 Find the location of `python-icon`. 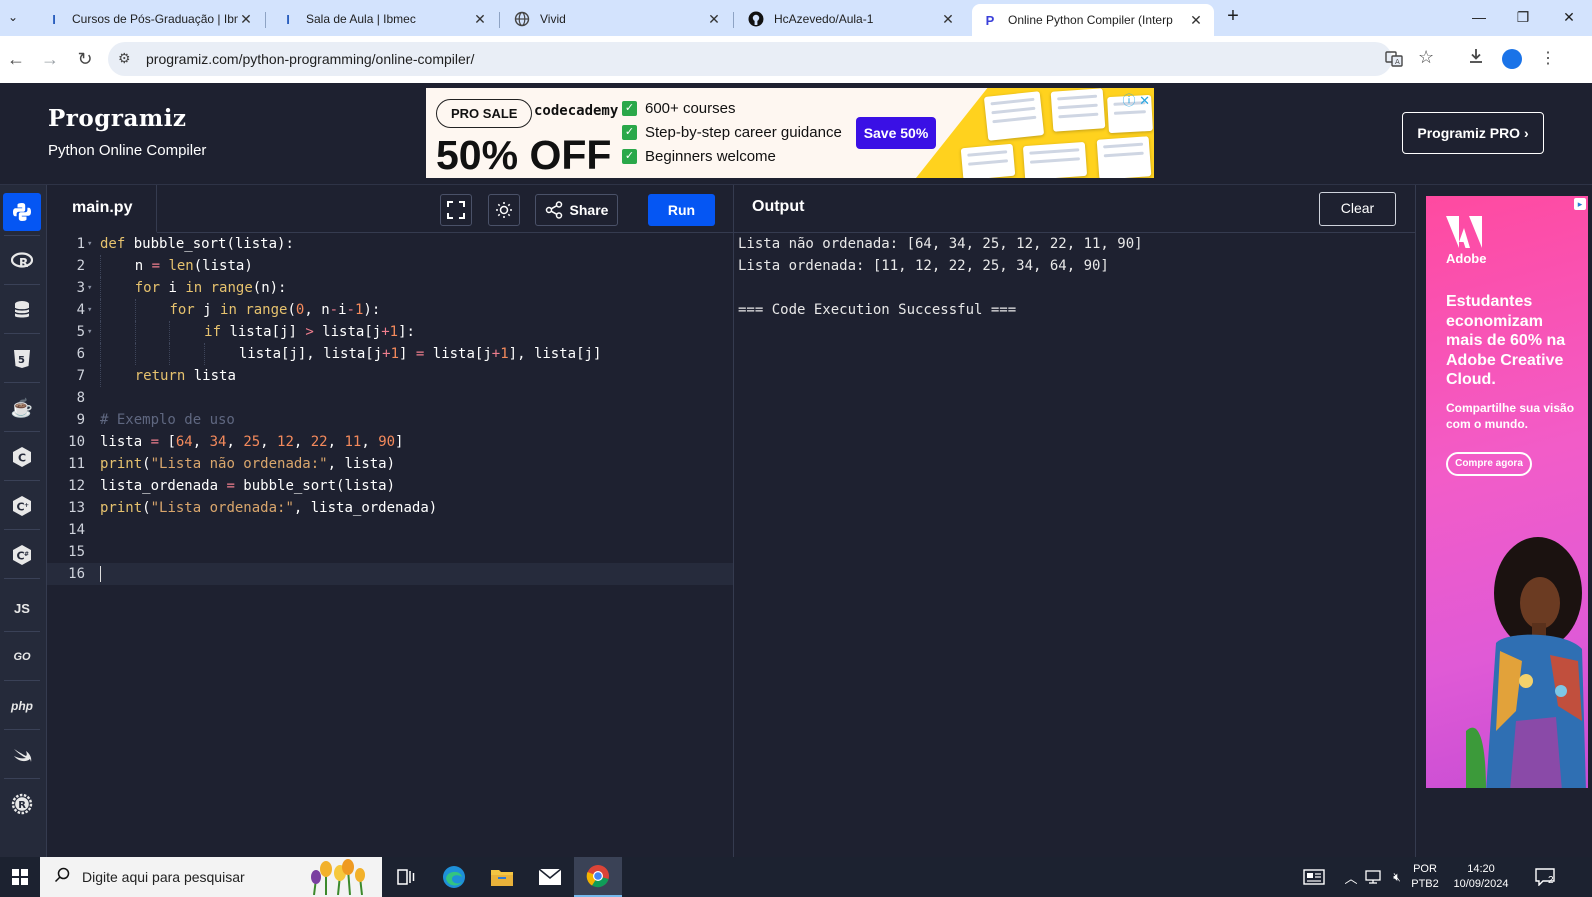

python-icon is located at coordinates (22, 212).